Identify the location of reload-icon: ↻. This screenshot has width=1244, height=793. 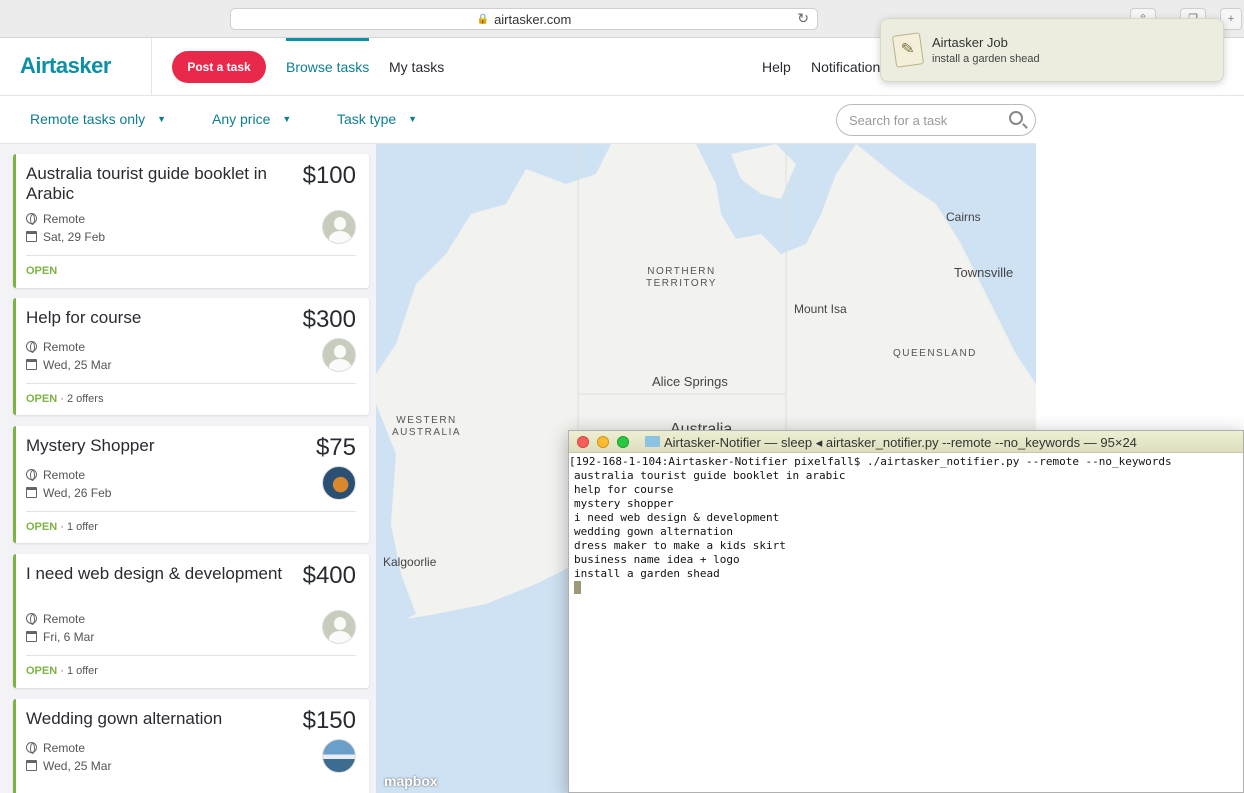
(803, 18).